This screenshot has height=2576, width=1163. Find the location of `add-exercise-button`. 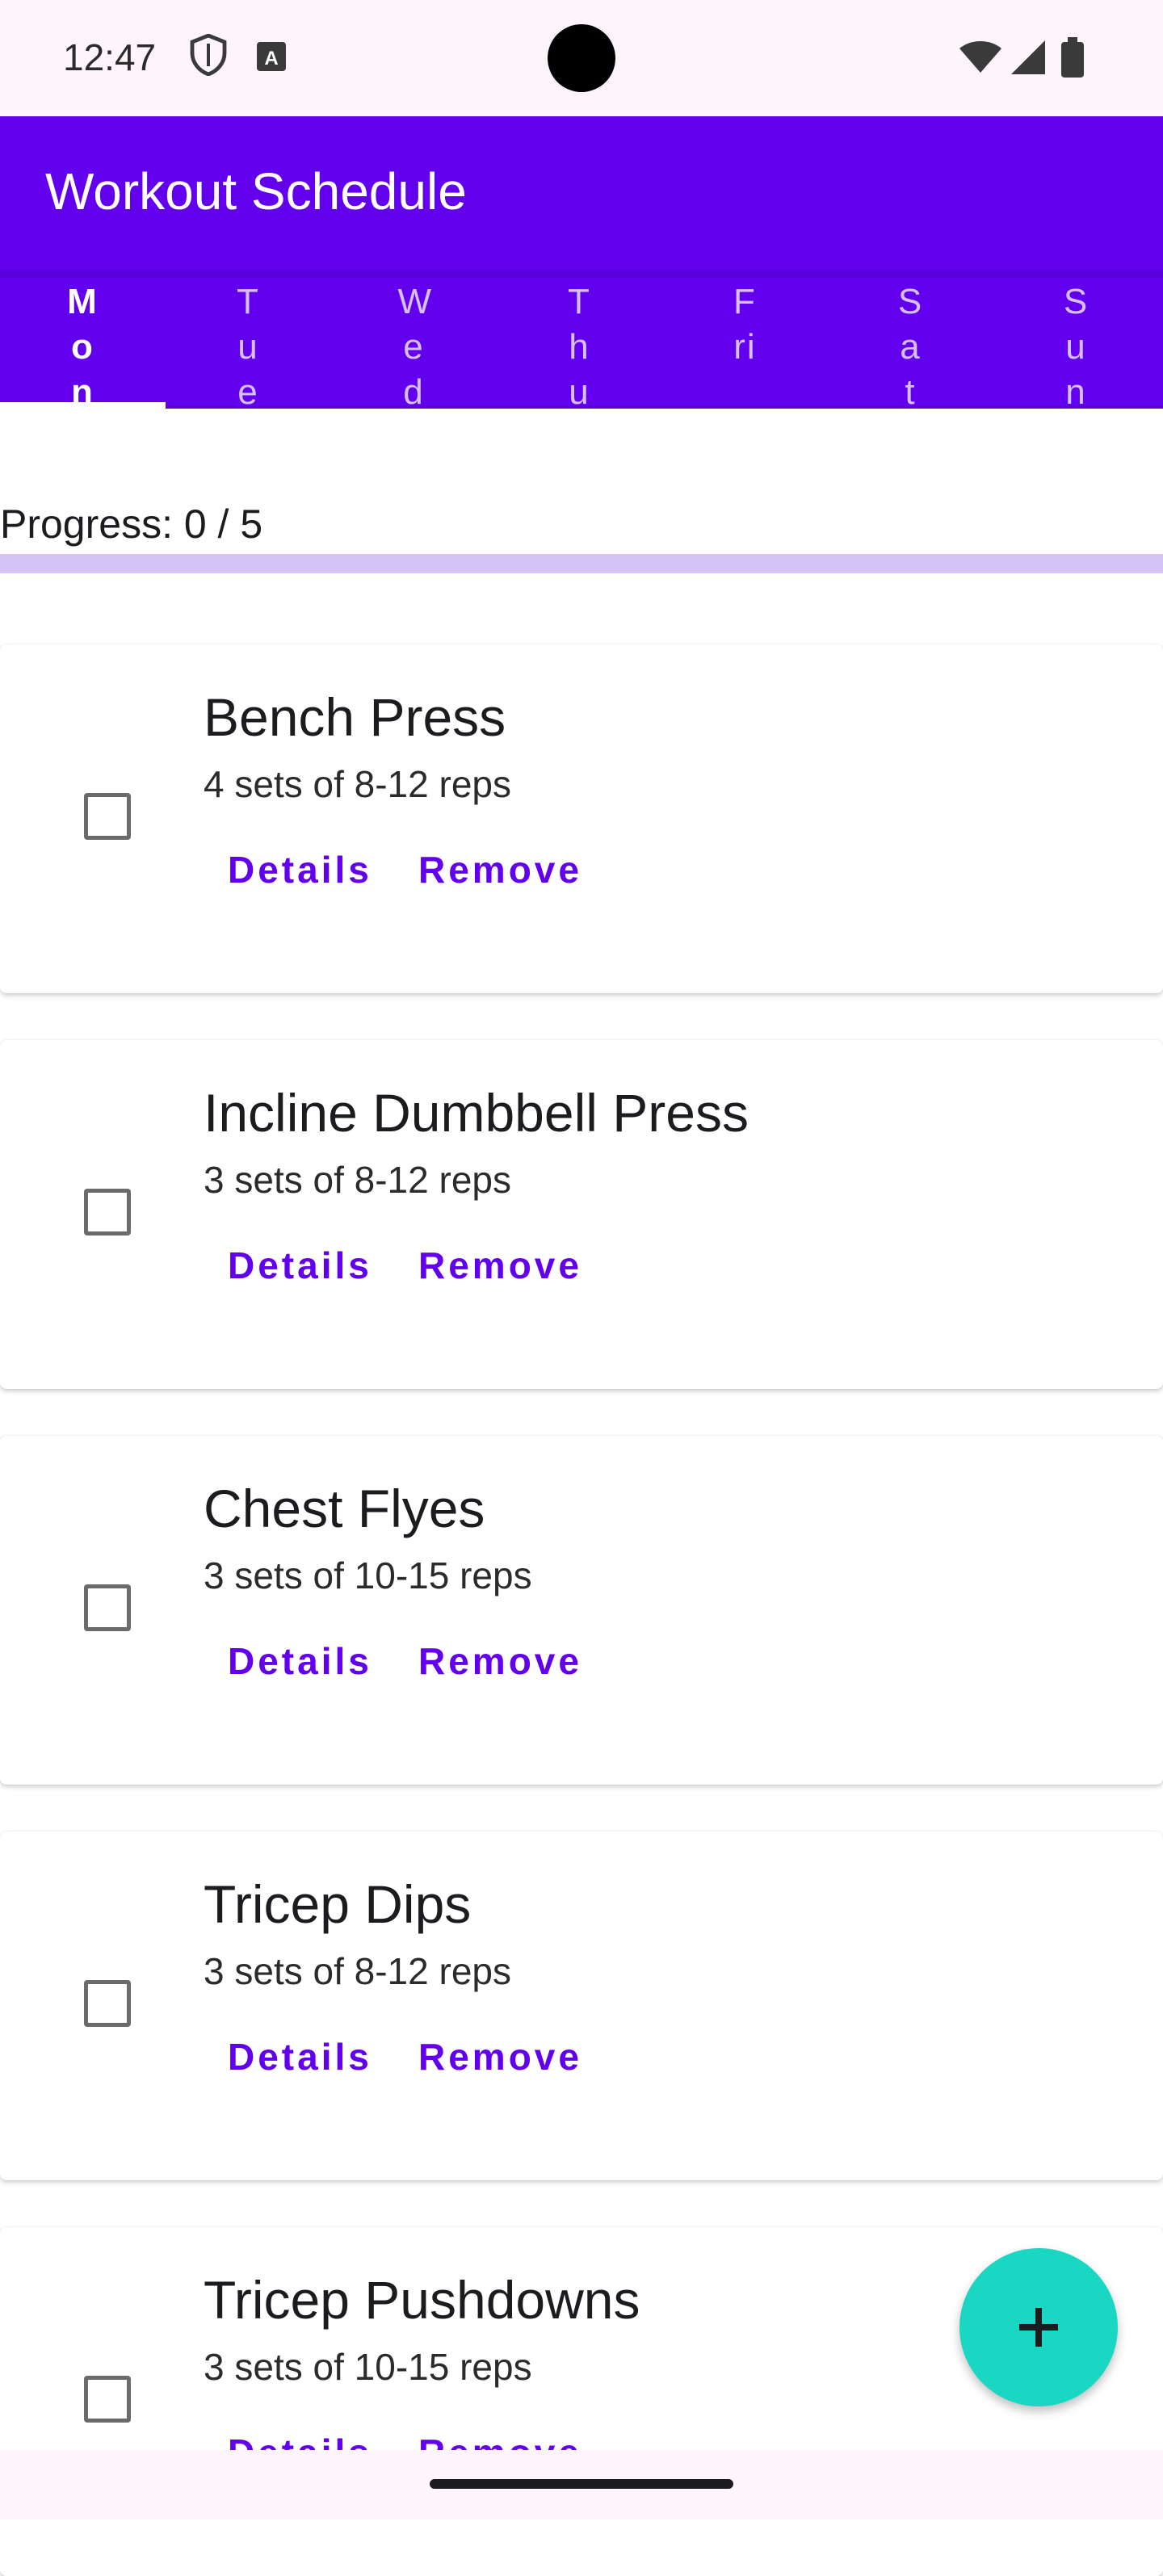

add-exercise-button is located at coordinates (1038, 2327).